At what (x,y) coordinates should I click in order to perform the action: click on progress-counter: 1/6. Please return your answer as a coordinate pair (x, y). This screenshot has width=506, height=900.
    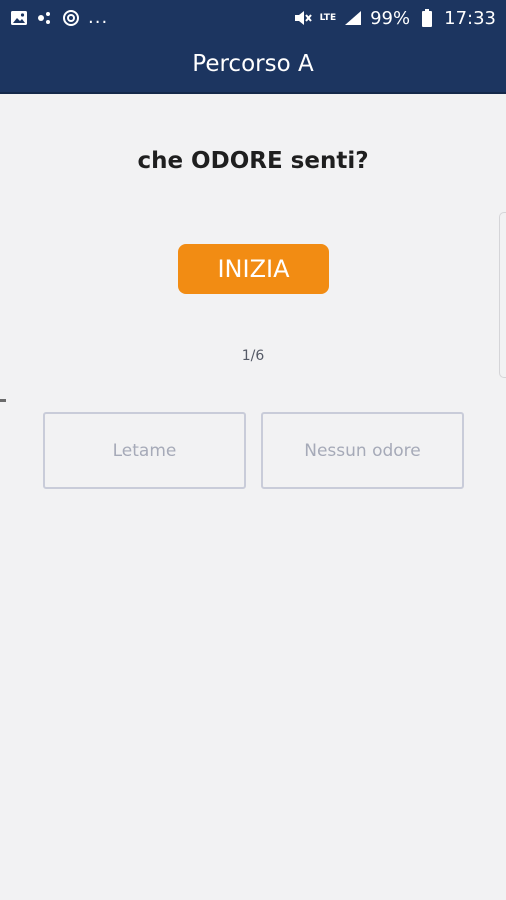
    Looking at the image, I should click on (253, 356).